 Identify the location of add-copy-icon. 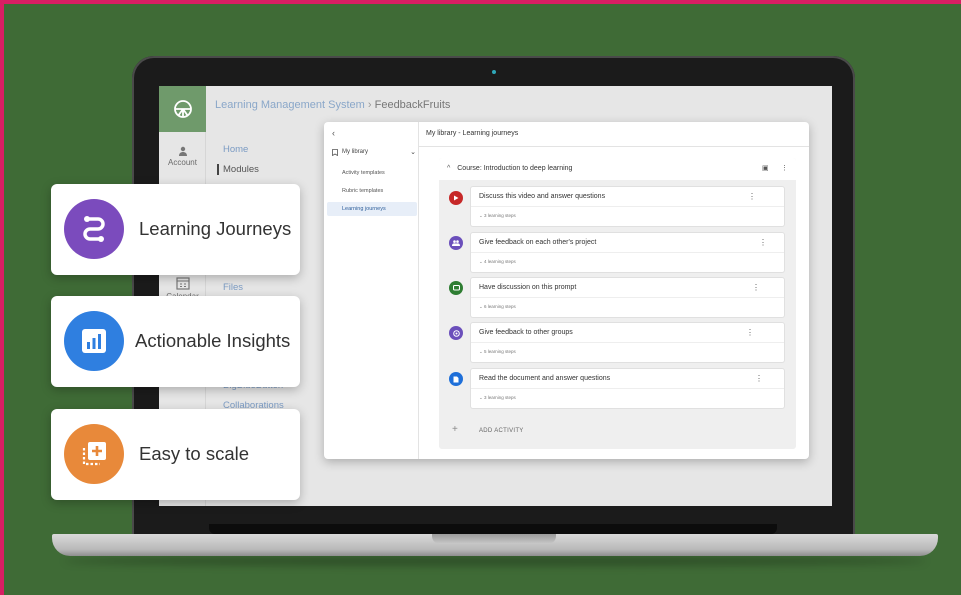
(94, 454).